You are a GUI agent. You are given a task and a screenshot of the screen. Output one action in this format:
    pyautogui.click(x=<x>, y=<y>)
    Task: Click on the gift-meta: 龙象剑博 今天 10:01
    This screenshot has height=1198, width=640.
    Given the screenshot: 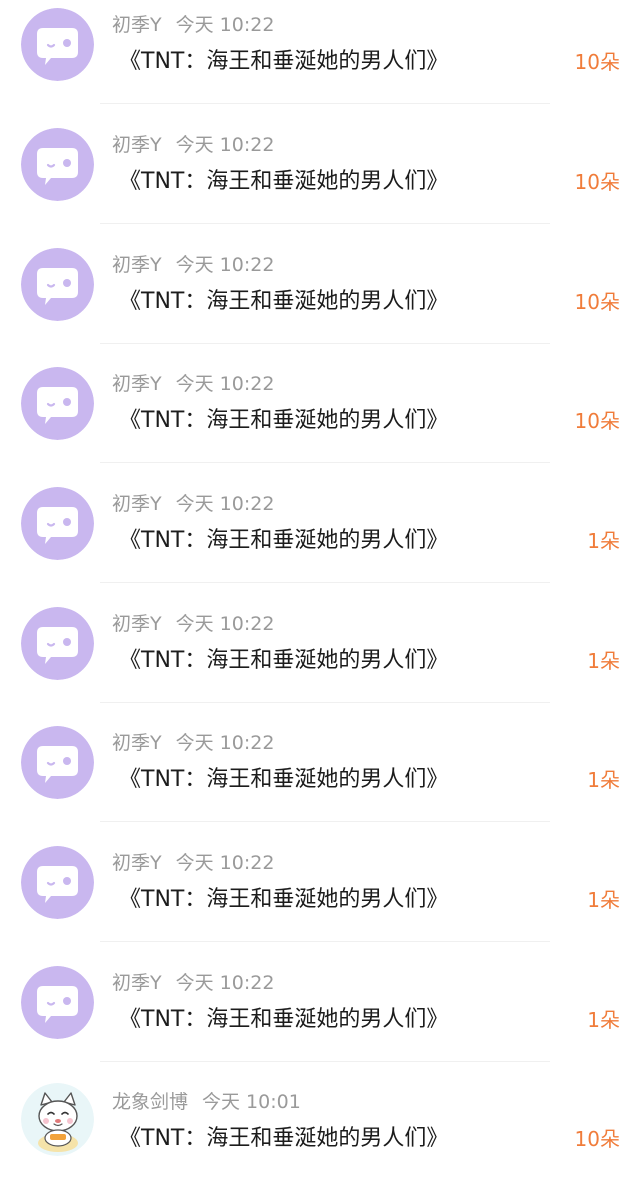 What is the action you would take?
    pyautogui.click(x=206, y=1102)
    